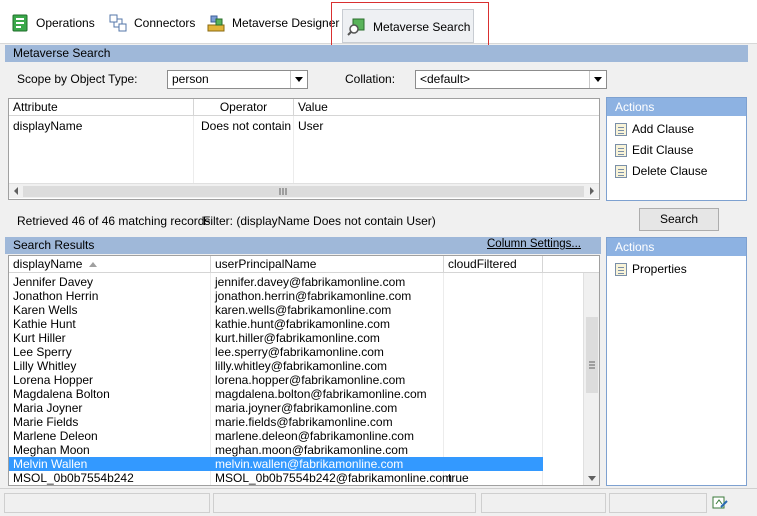 The width and height of the screenshot is (757, 516). Describe the element at coordinates (48, 126) in the screenshot. I see `clause-attribute: displayName` at that location.